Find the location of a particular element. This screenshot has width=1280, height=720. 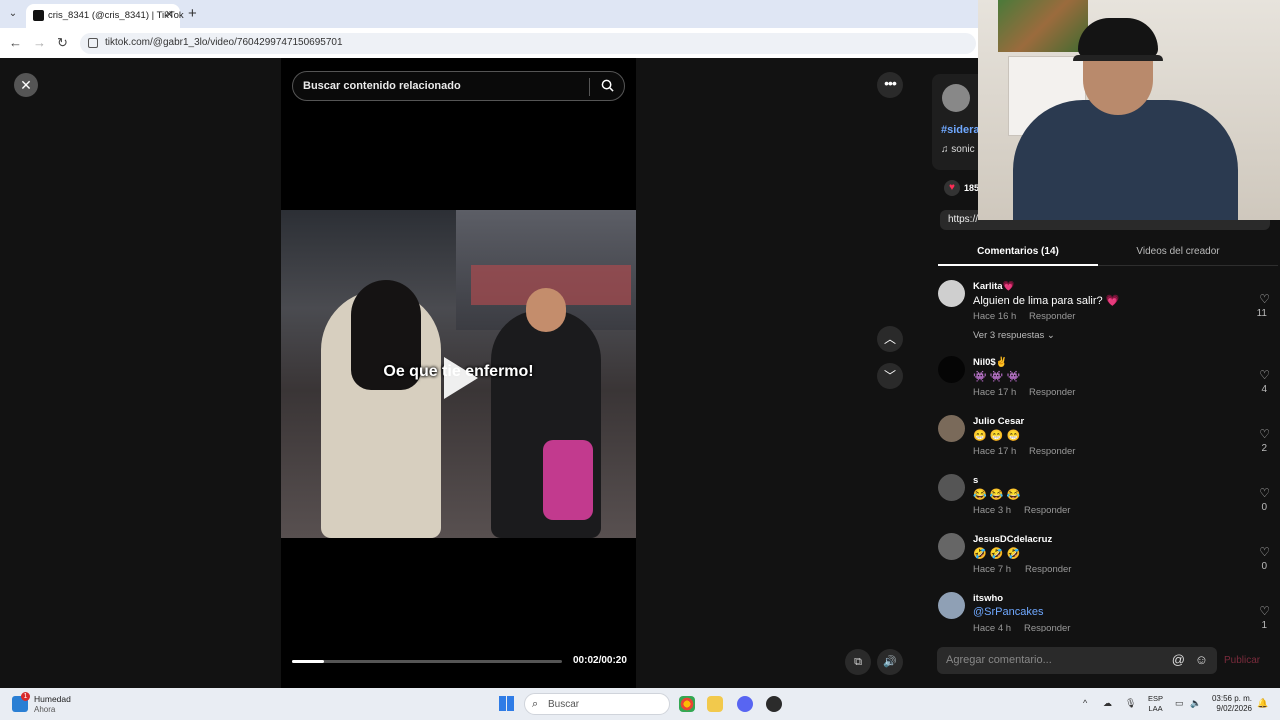

file-explorer-icon is located at coordinates (715, 704).